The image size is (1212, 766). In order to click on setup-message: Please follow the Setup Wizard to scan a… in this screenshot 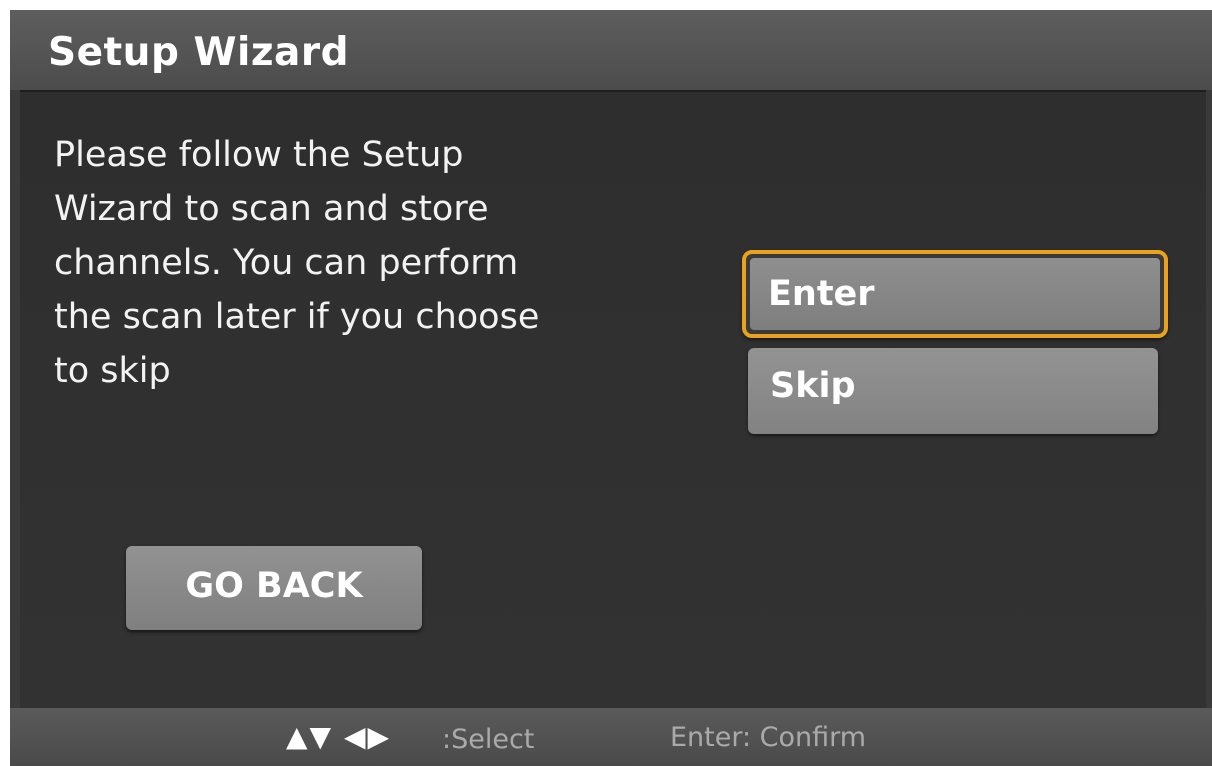, I will do `click(297, 263)`.